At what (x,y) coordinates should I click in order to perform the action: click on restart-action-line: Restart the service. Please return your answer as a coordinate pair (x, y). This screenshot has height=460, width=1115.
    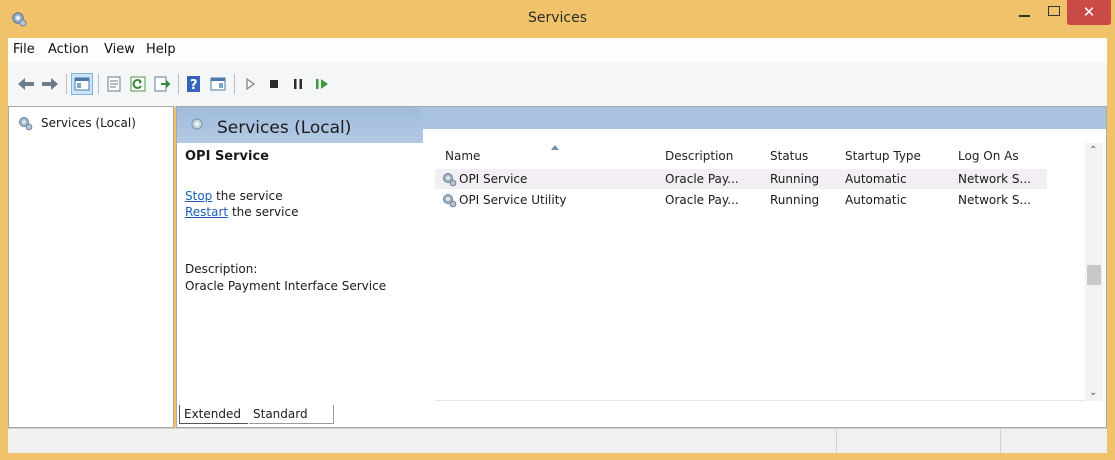
    Looking at the image, I should click on (241, 212).